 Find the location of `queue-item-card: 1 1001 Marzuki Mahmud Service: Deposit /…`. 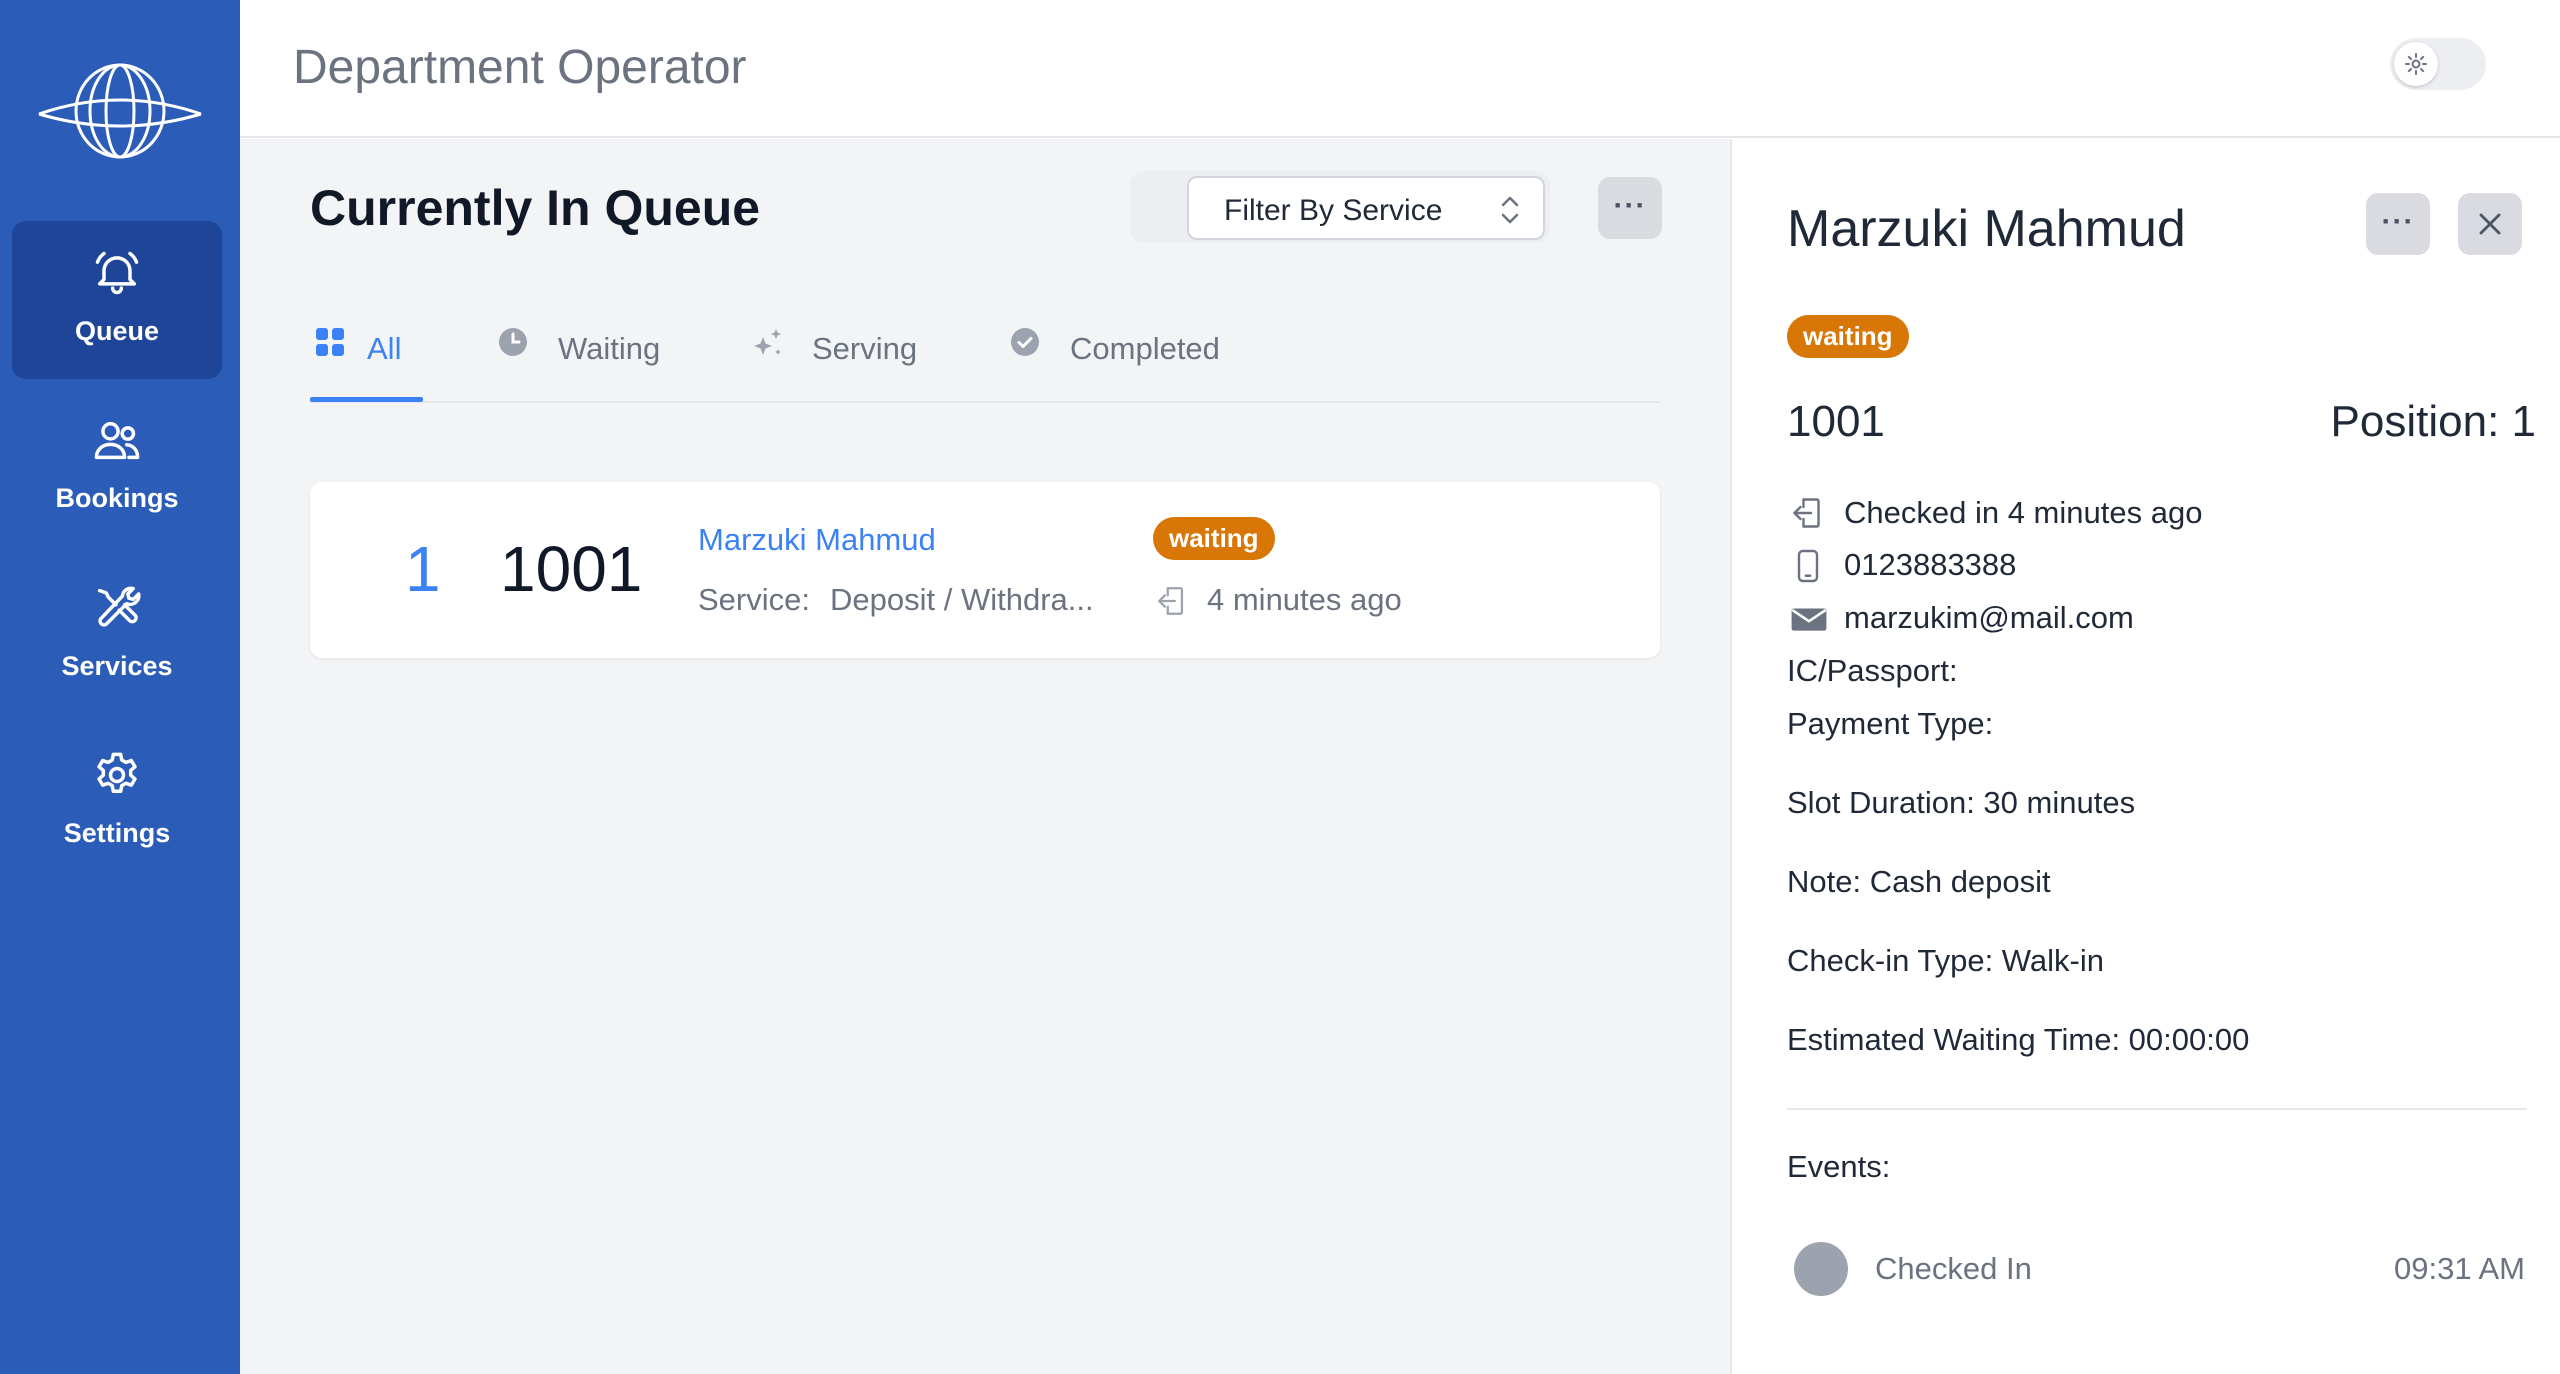

queue-item-card: 1 1001 Marzuki Mahmud Service: Deposit /… is located at coordinates (985, 570).